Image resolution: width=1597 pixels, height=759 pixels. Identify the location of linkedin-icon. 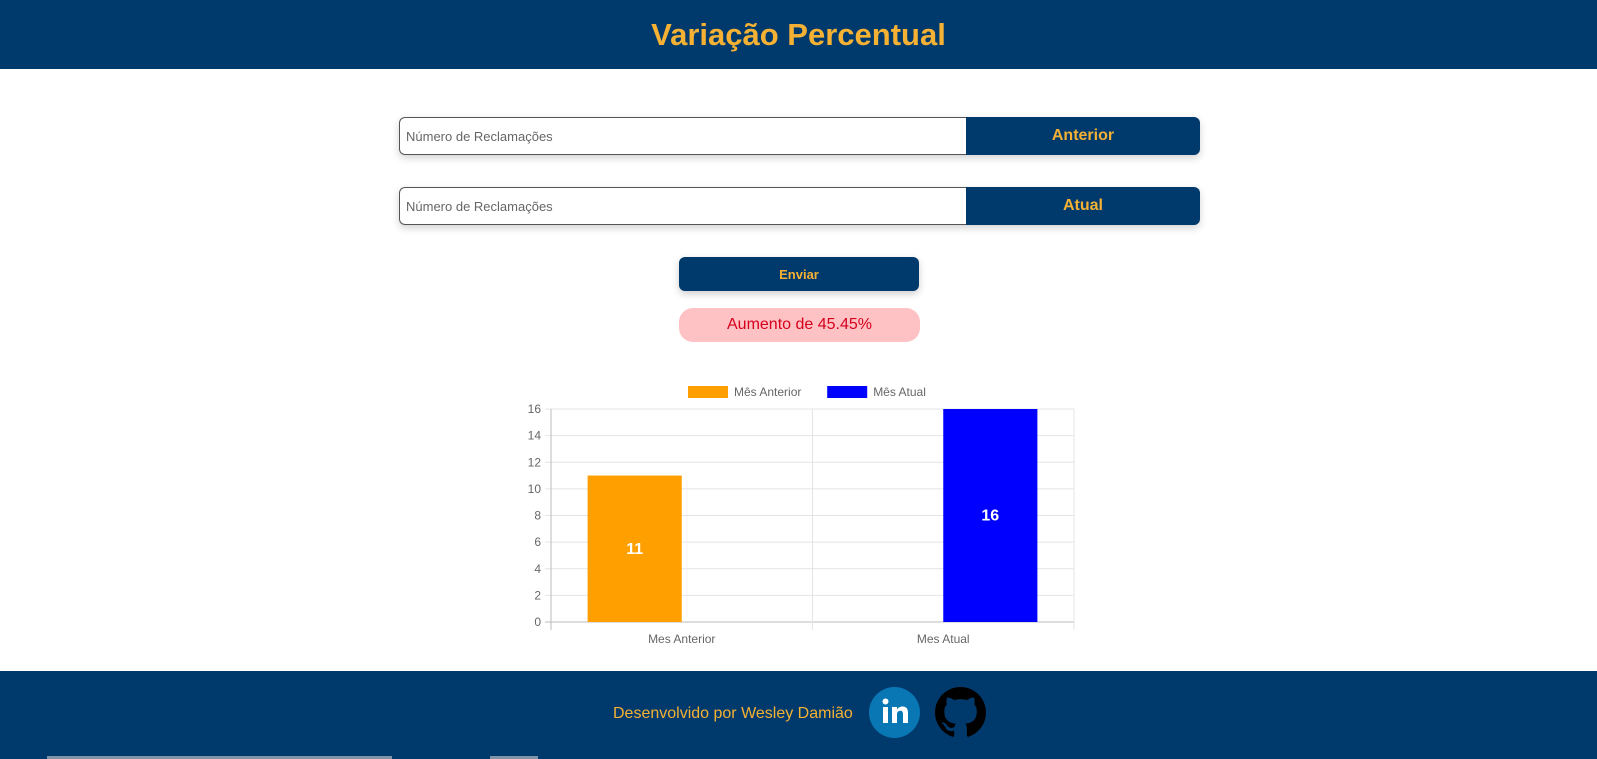
(895, 710).